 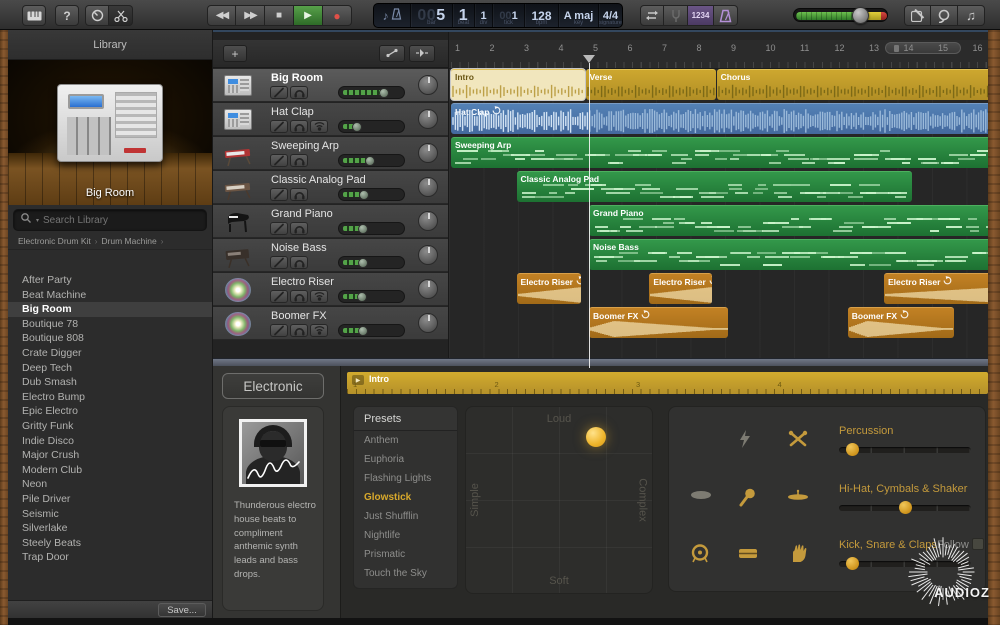 What do you see at coordinates (121, 220) in the screenshot?
I see `search-input` at bounding box center [121, 220].